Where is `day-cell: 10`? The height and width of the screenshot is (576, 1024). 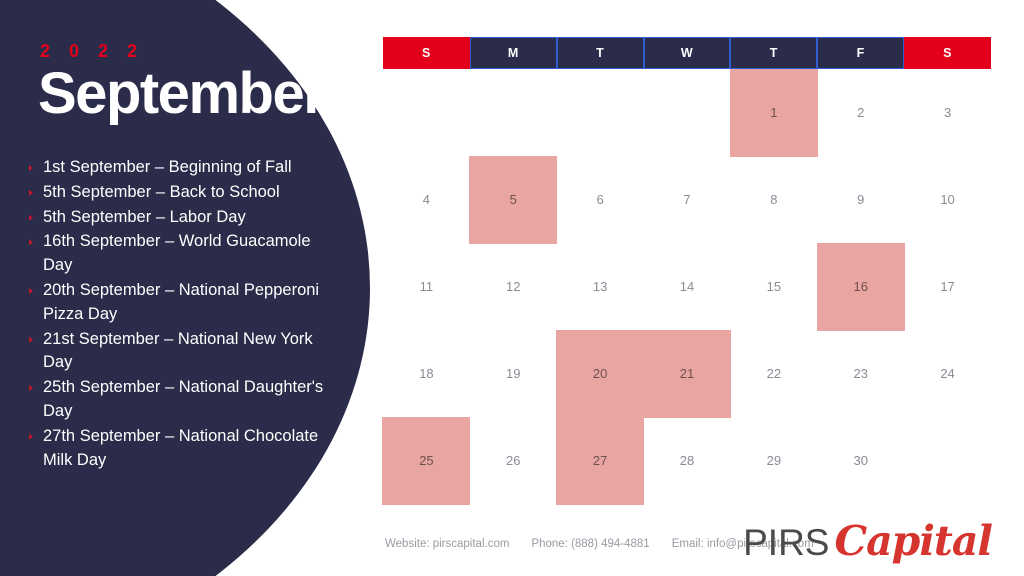
day-cell: 10 is located at coordinates (947, 199).